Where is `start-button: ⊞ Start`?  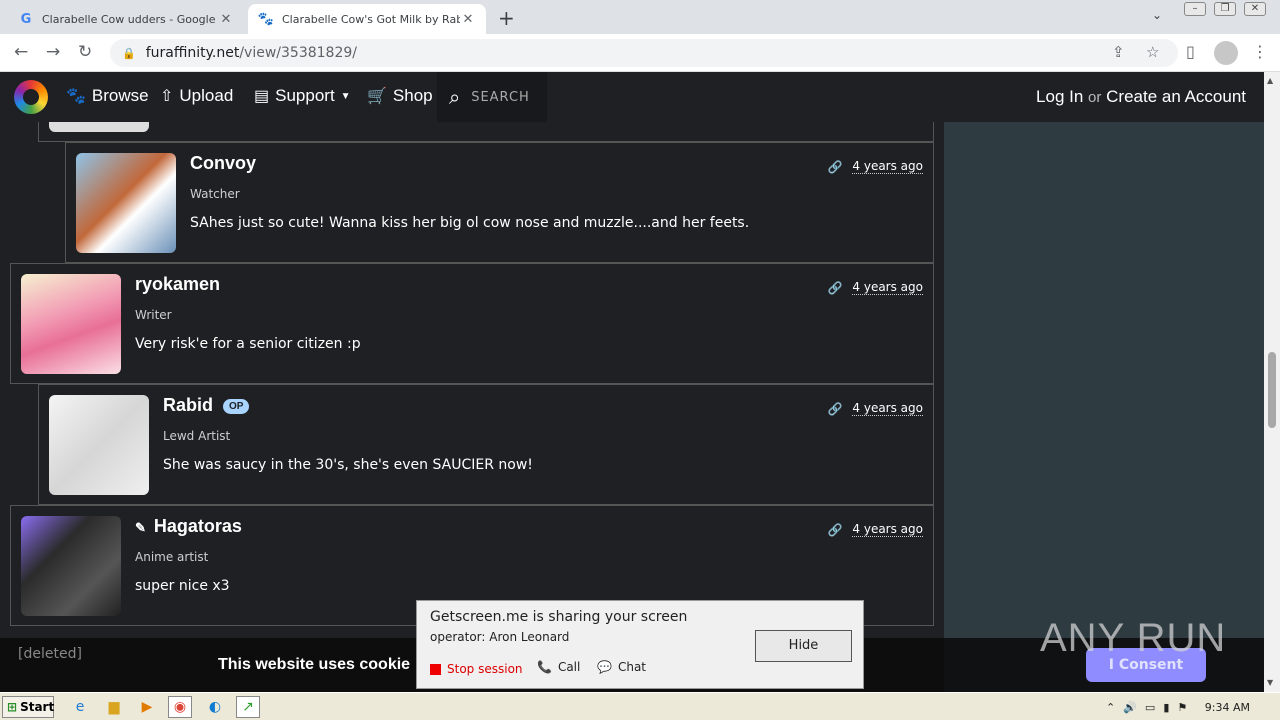 start-button: ⊞ Start is located at coordinates (28, 707).